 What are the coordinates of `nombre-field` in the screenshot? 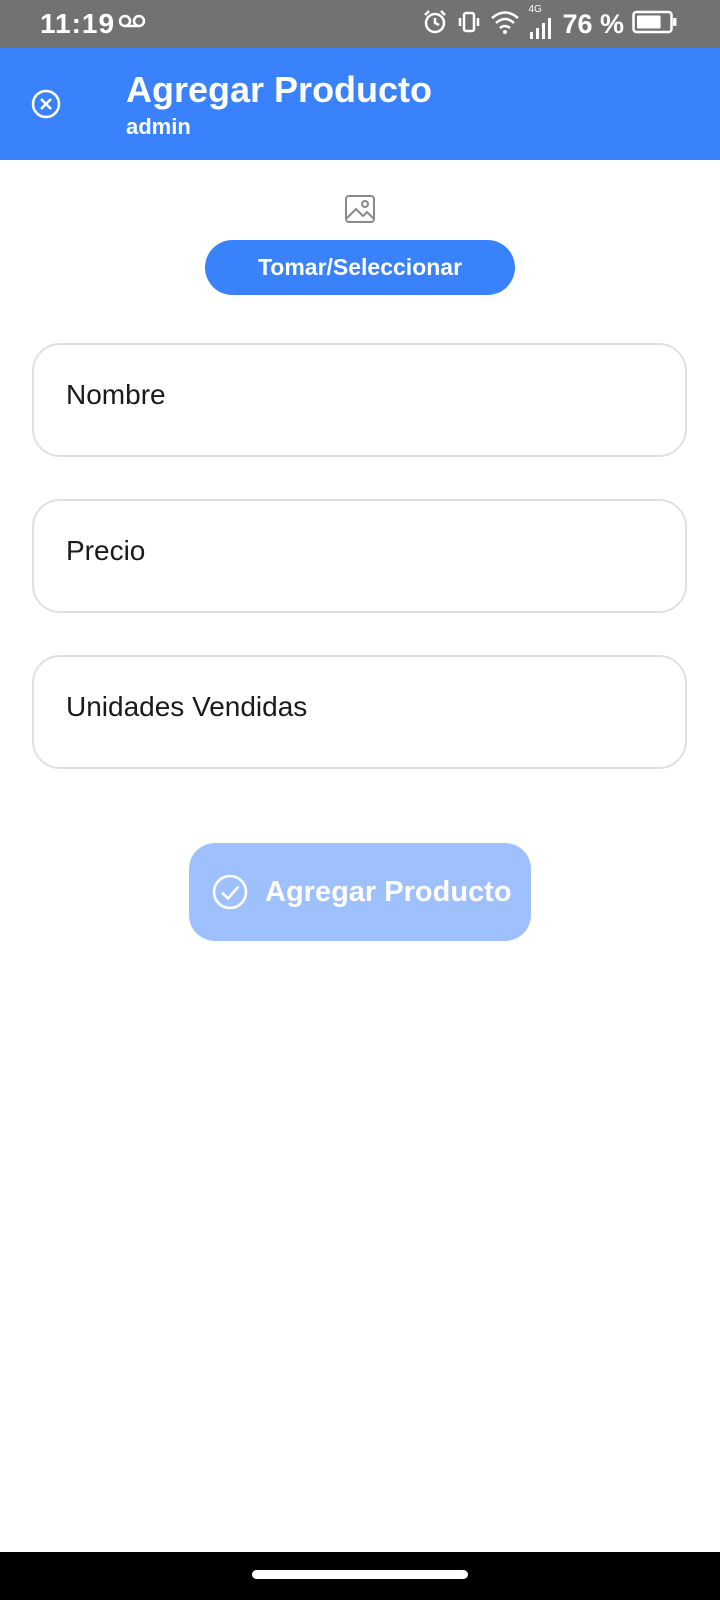 It's located at (359, 400).